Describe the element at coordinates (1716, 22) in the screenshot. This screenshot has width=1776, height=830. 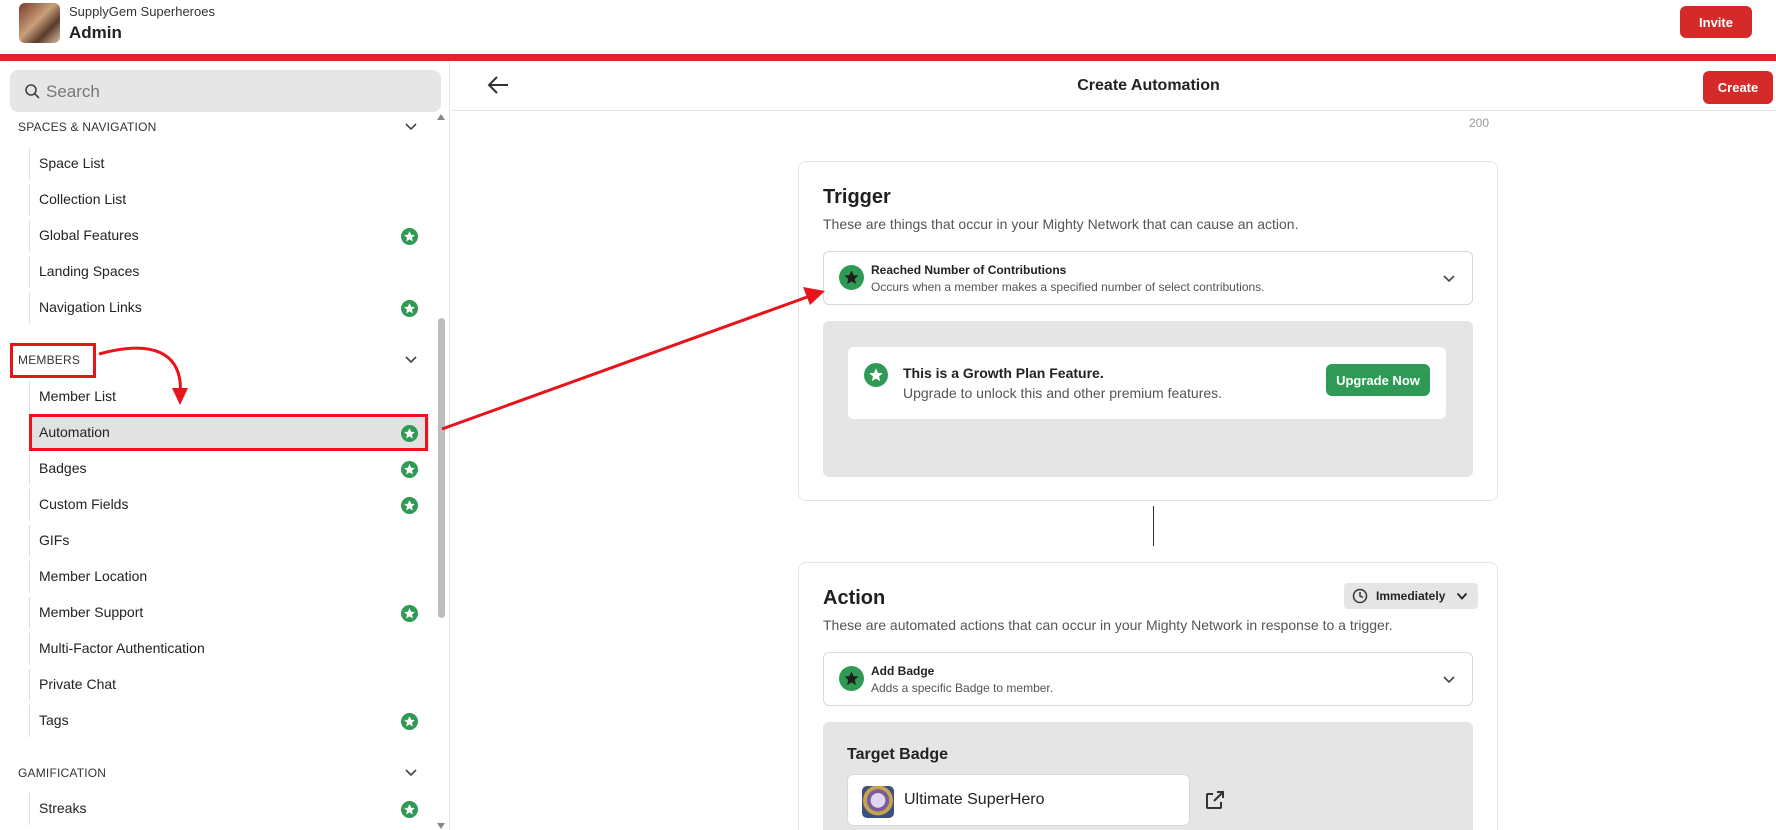
I see `invite-button: Invite` at that location.